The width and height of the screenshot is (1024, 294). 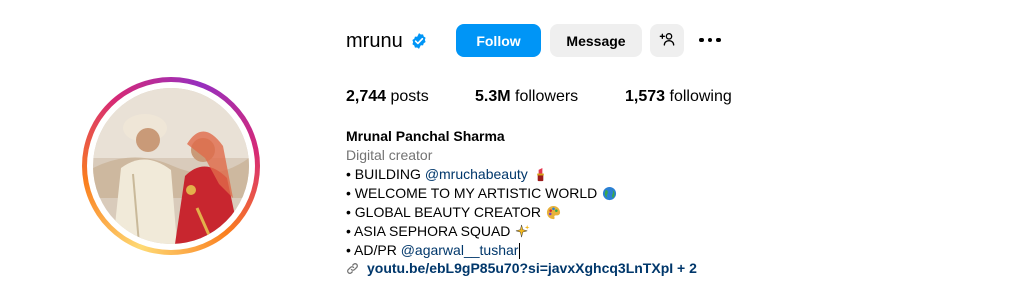 I want to click on story-ring, so click(x=171, y=166).